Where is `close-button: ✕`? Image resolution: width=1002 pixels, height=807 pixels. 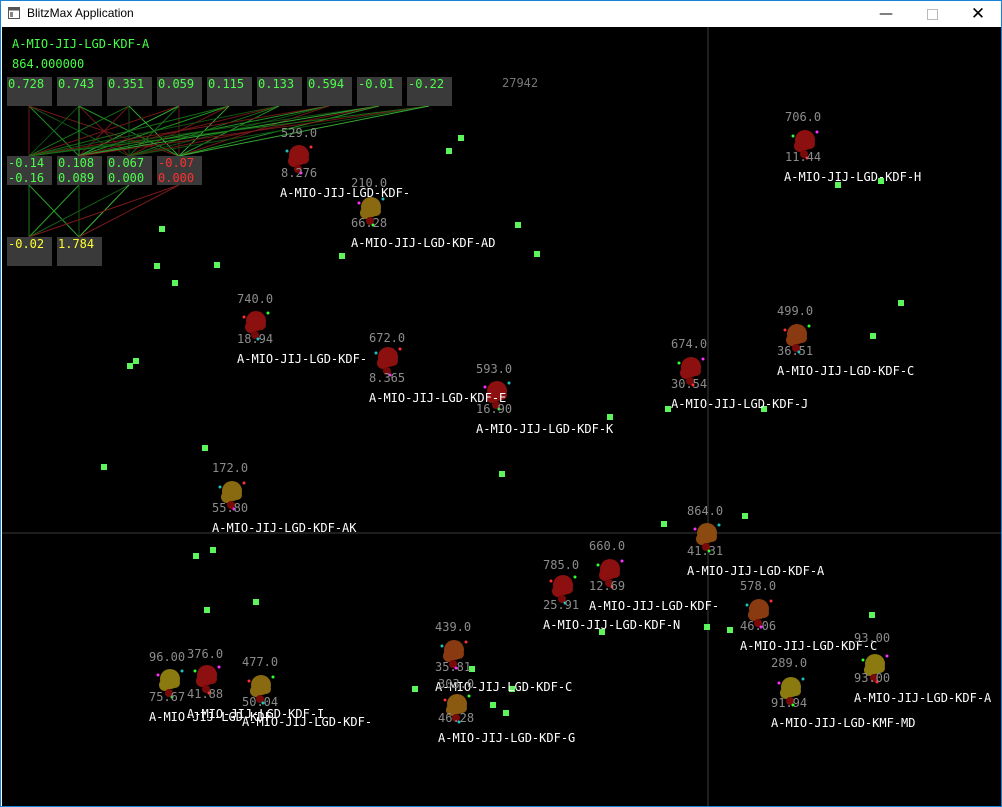
close-button: ✕ is located at coordinates (978, 14).